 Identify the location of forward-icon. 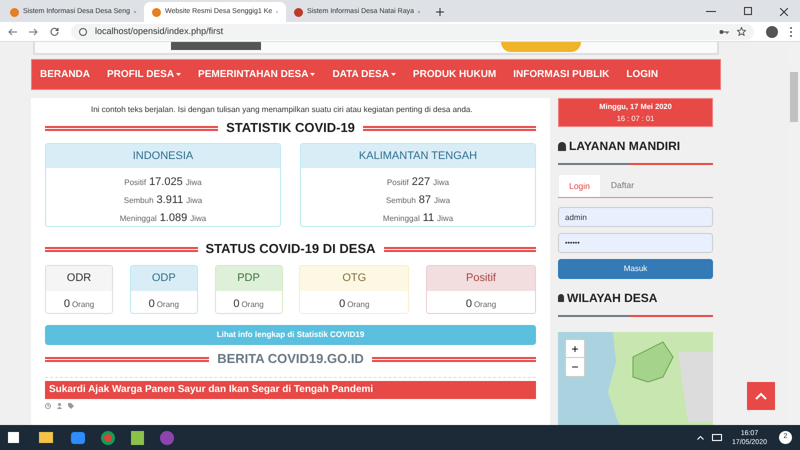
(33, 32).